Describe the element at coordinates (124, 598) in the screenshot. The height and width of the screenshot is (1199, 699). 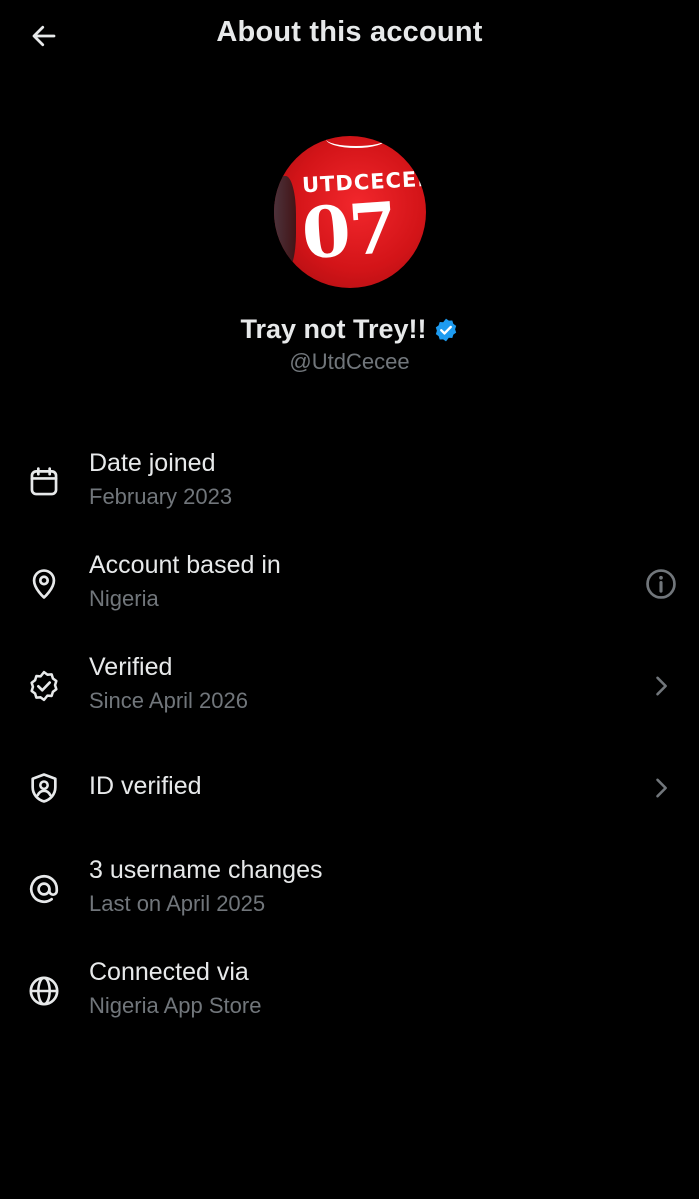
I see `row-value: Nigeria` at that location.